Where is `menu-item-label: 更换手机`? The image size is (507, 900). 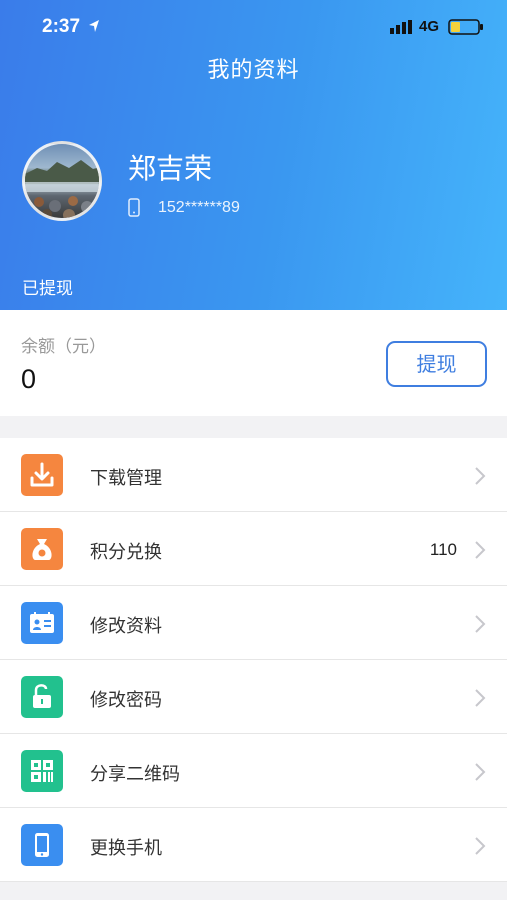
menu-item-label: 更换手机 is located at coordinates (126, 848).